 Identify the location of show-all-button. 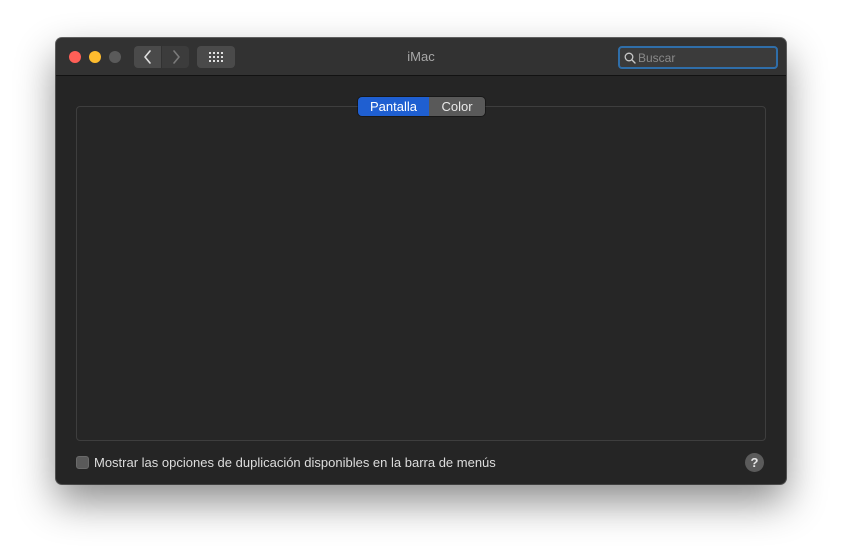
(216, 57).